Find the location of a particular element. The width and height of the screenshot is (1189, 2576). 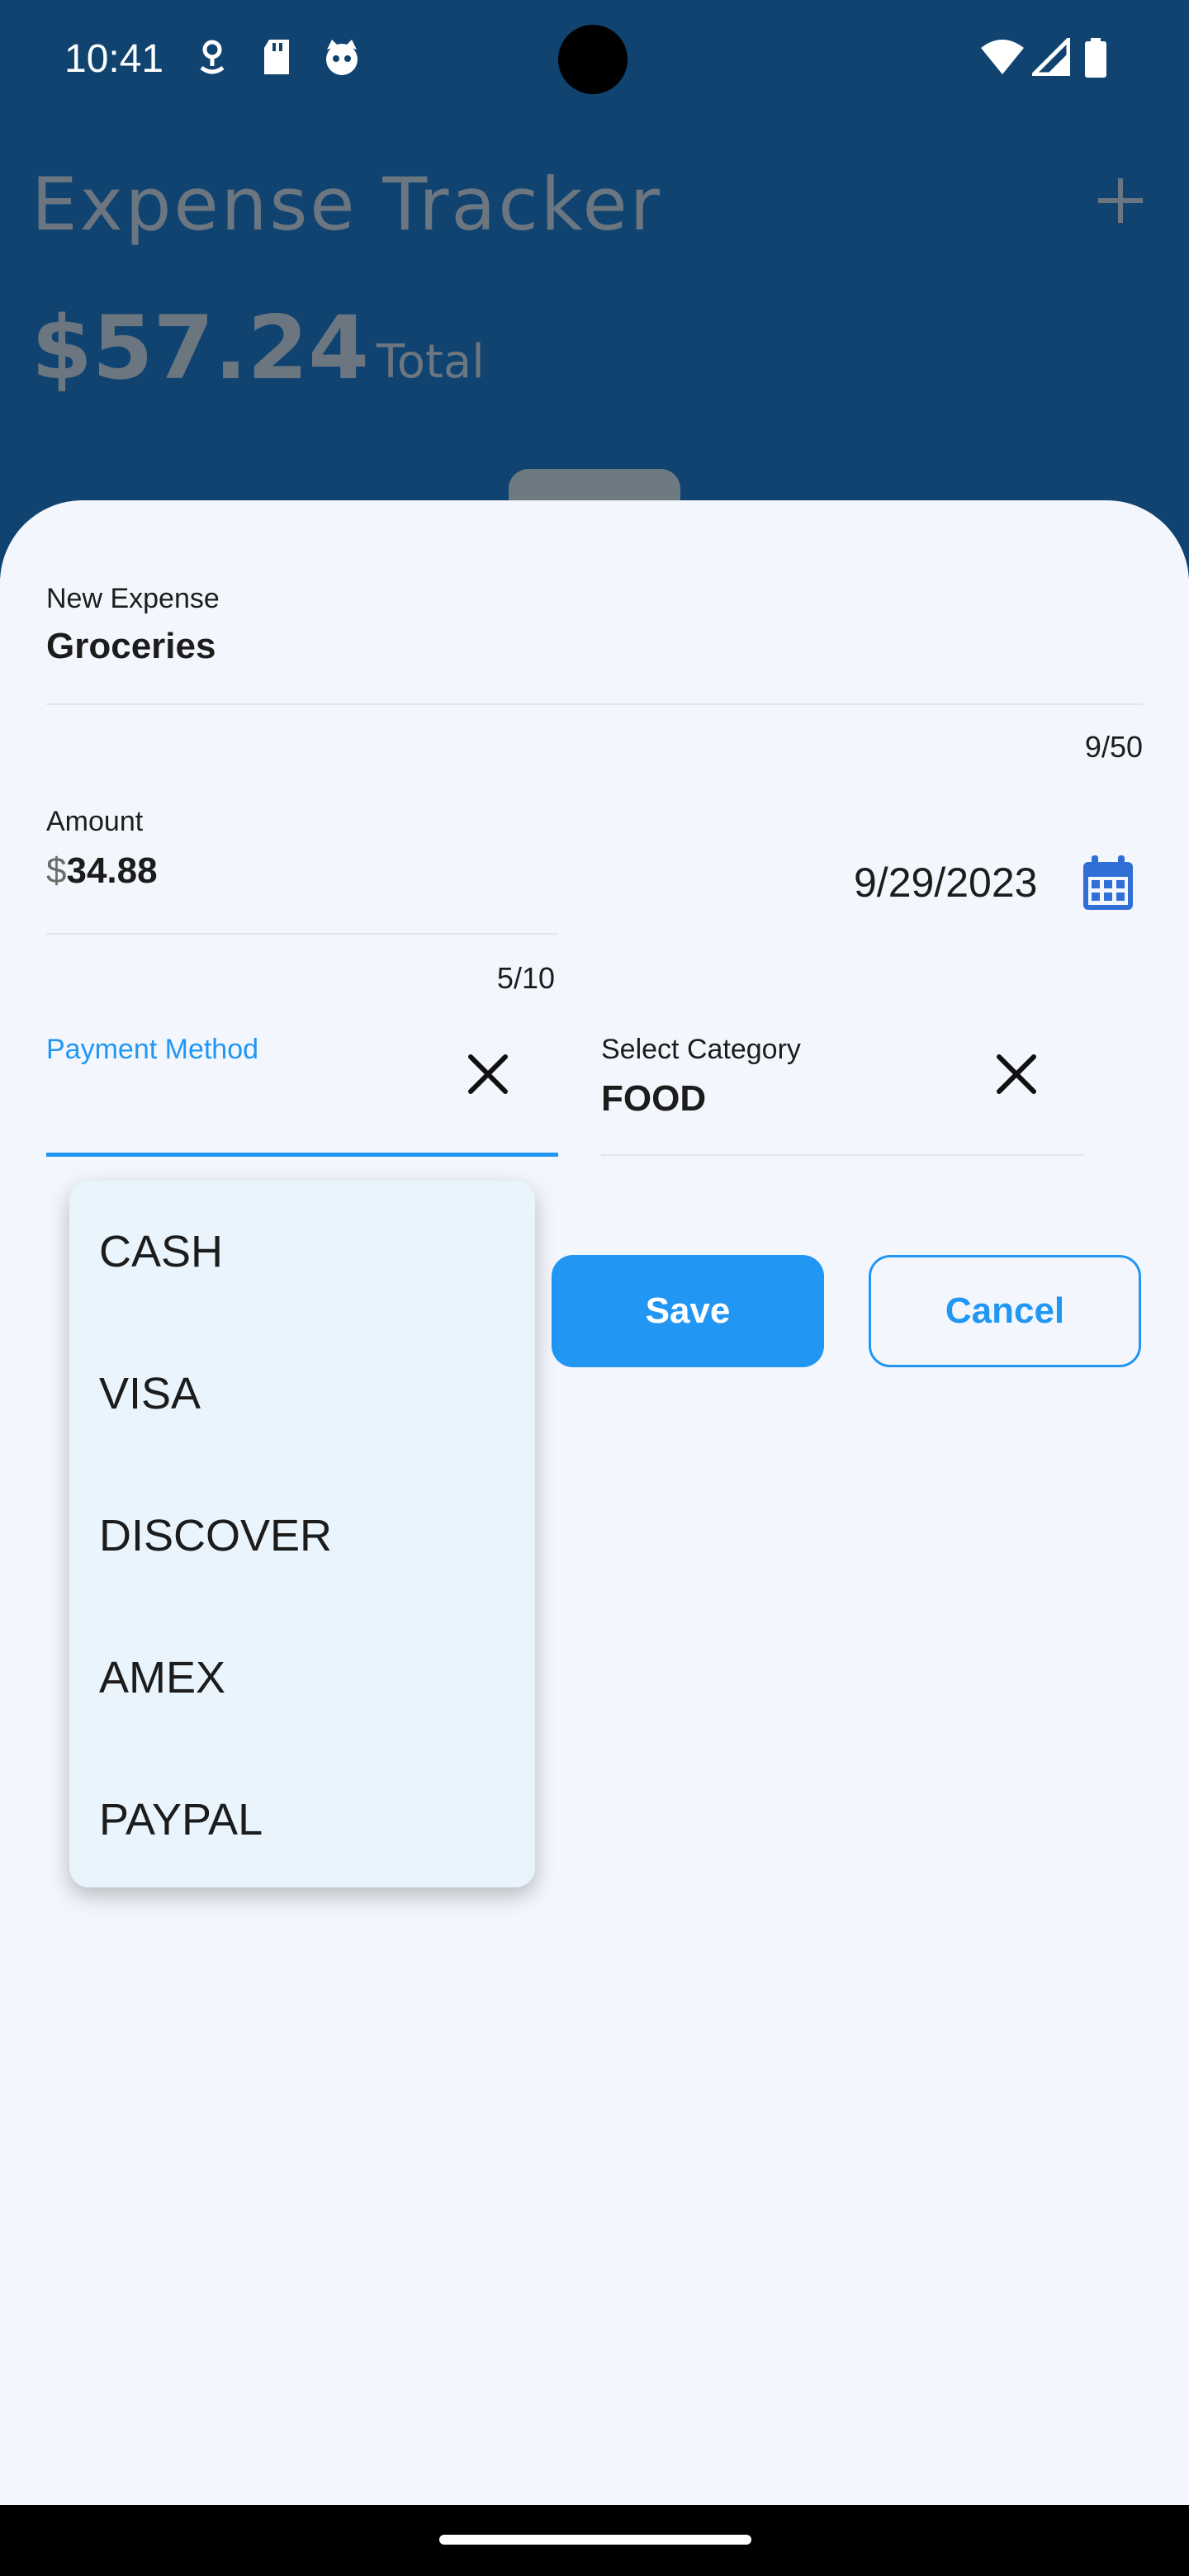

date-value: 9/29/2023 is located at coordinates (945, 883).